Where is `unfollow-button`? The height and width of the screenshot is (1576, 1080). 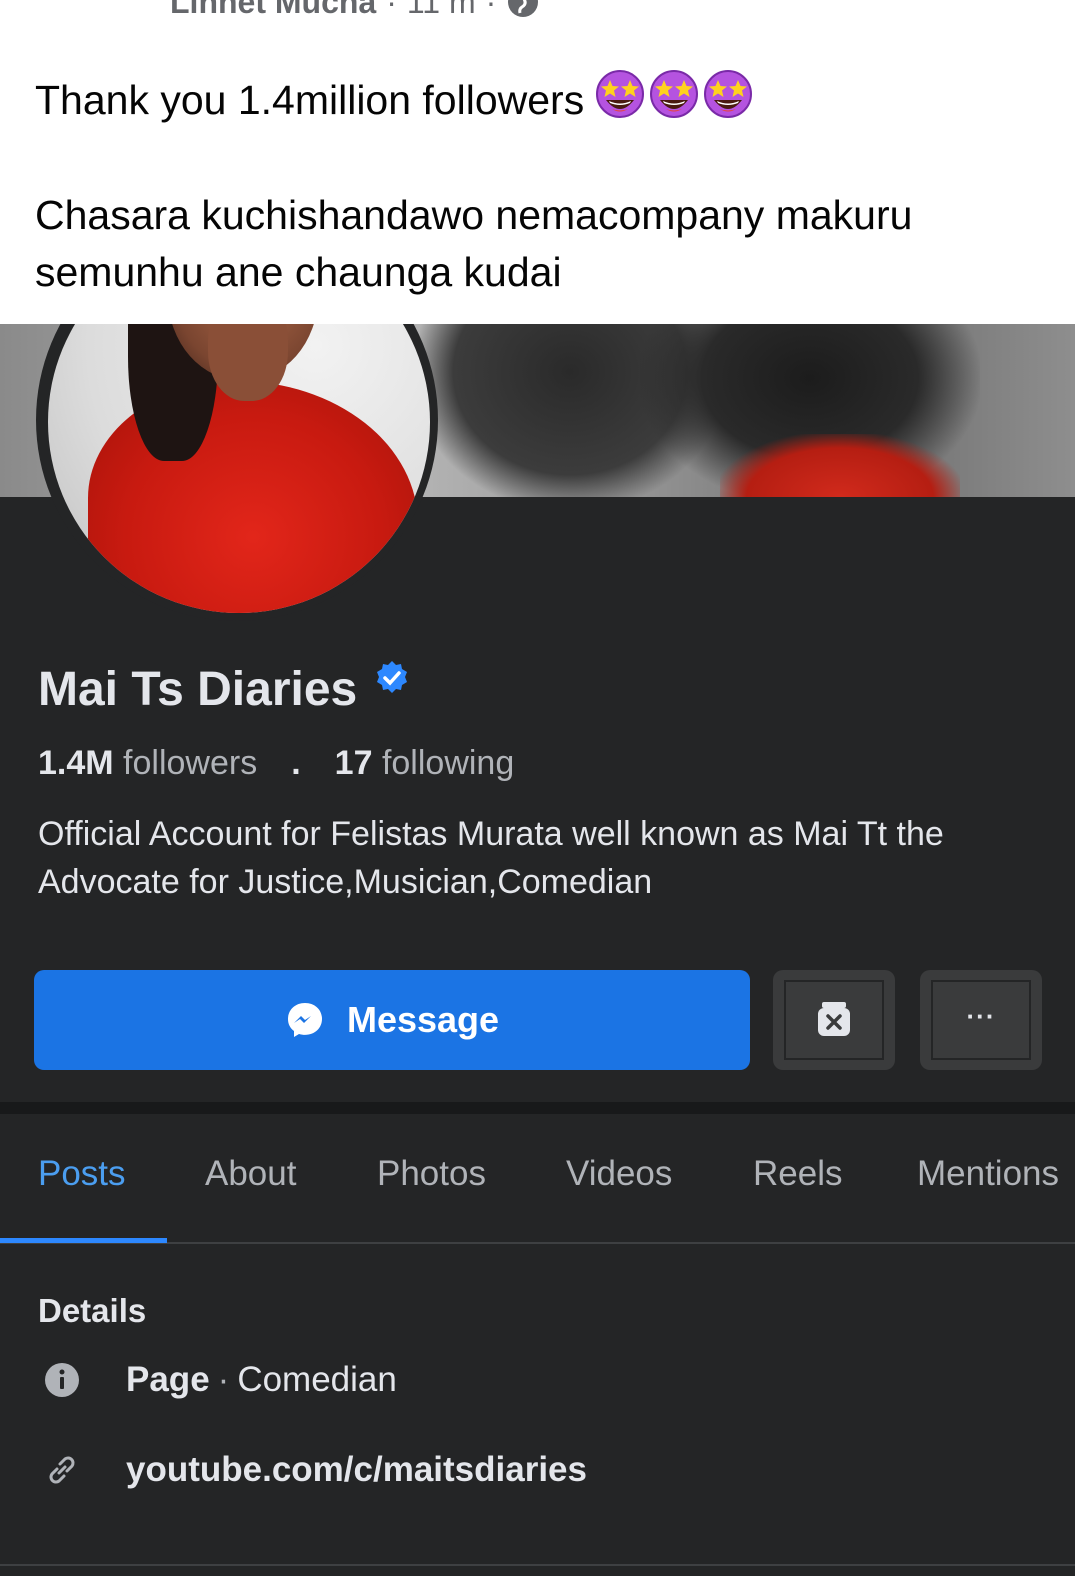 unfollow-button is located at coordinates (834, 1020).